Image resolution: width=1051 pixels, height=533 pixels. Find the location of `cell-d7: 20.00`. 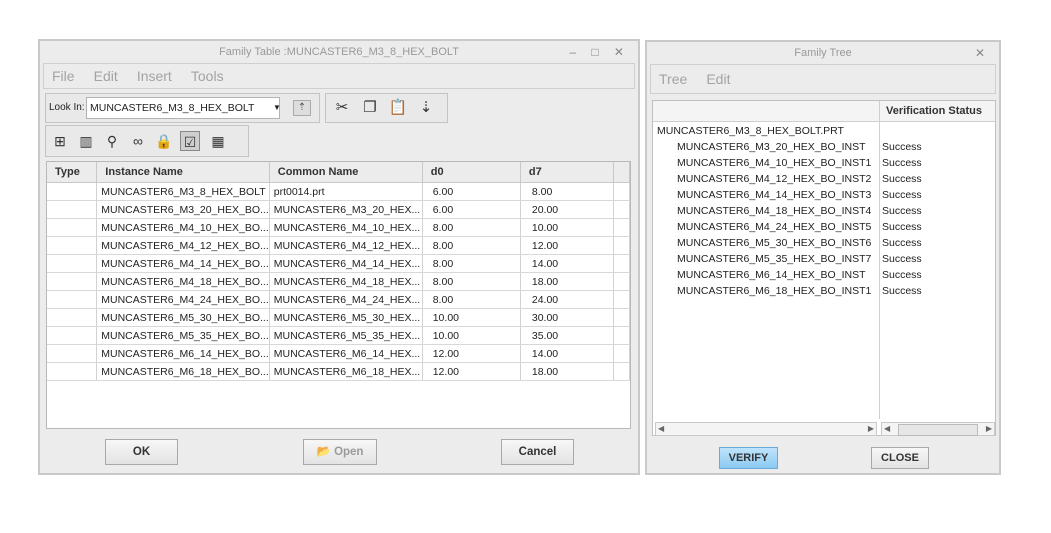

cell-d7: 20.00 is located at coordinates (567, 209).